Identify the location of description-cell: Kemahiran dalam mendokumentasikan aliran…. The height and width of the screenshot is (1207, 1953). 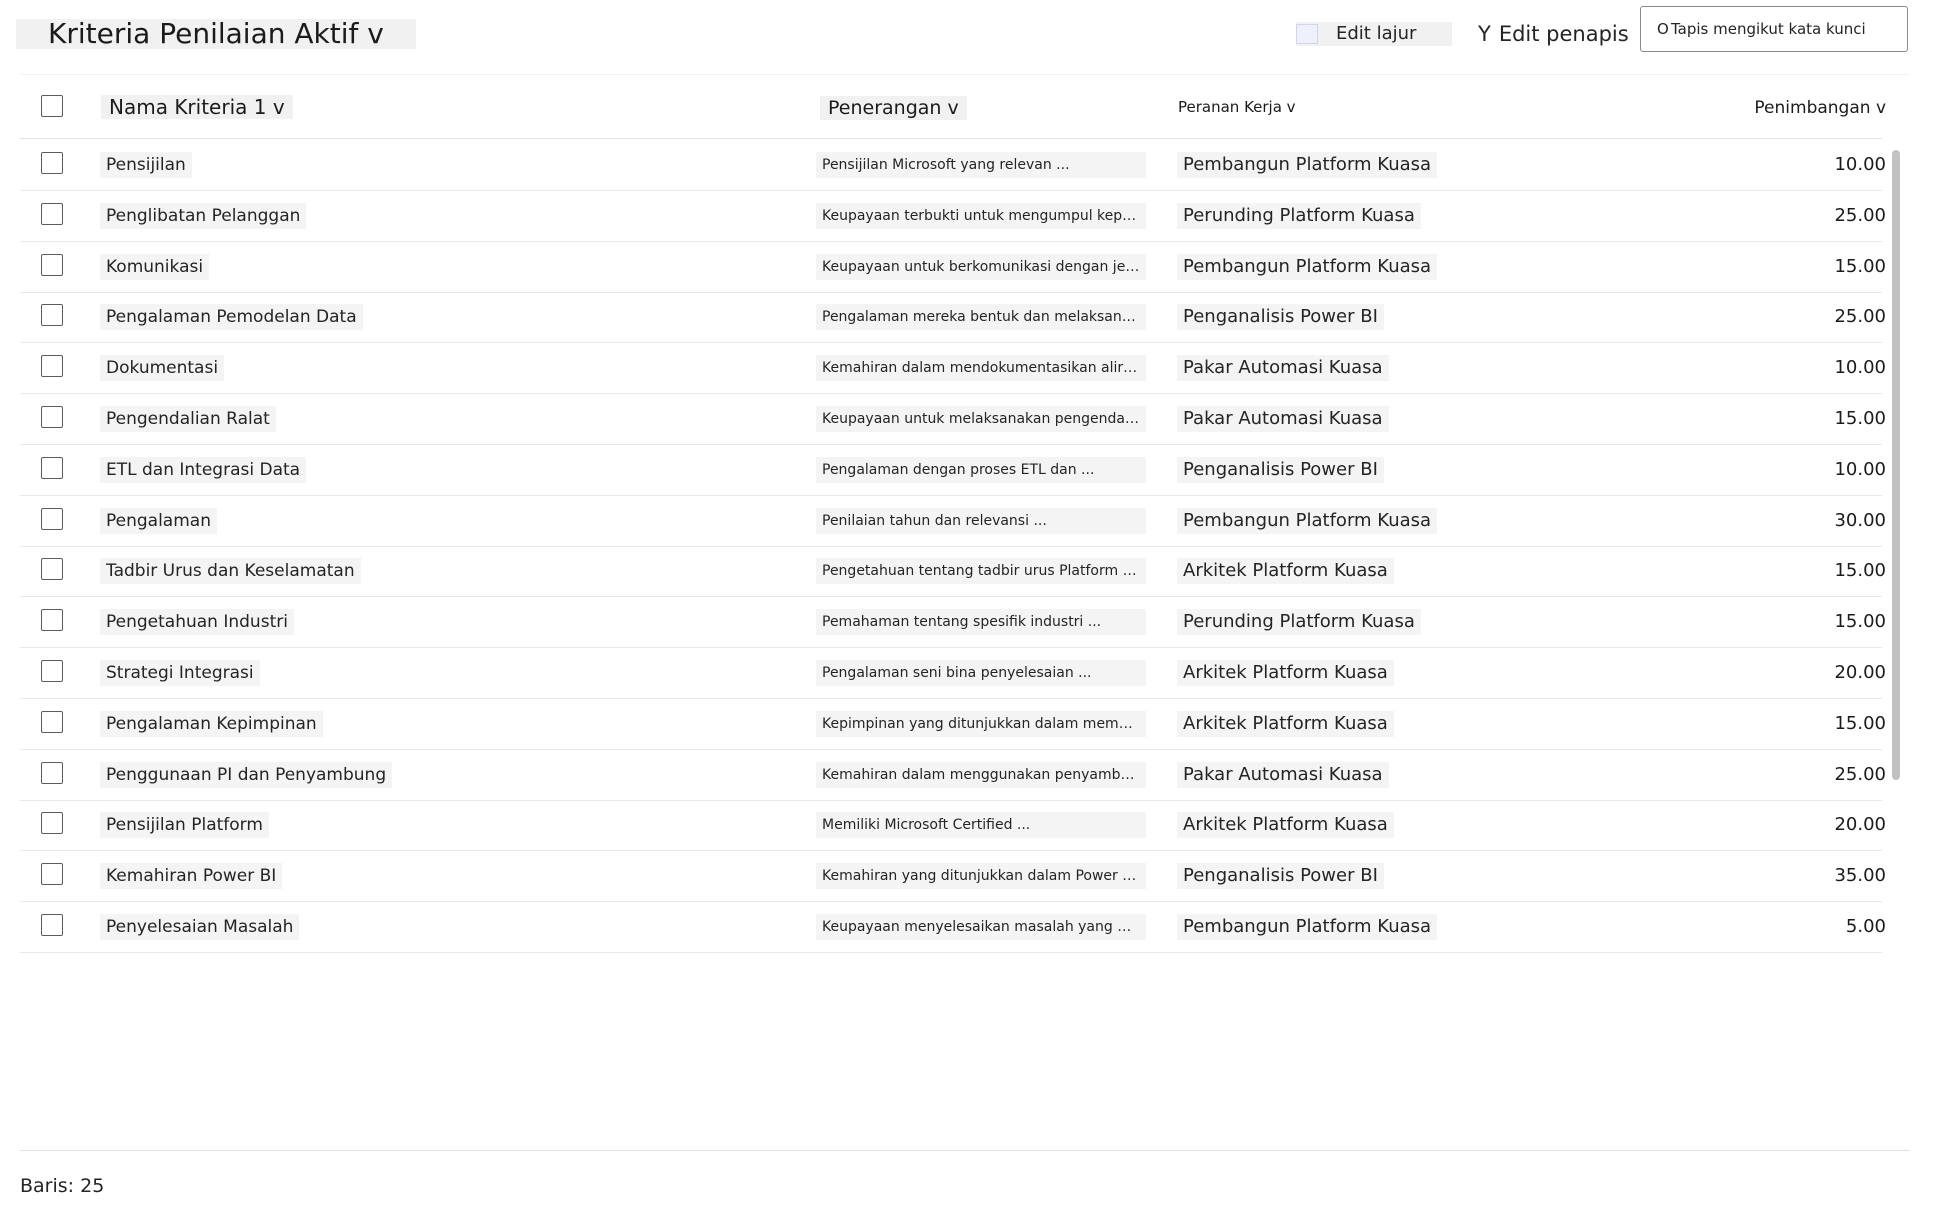
(981, 368).